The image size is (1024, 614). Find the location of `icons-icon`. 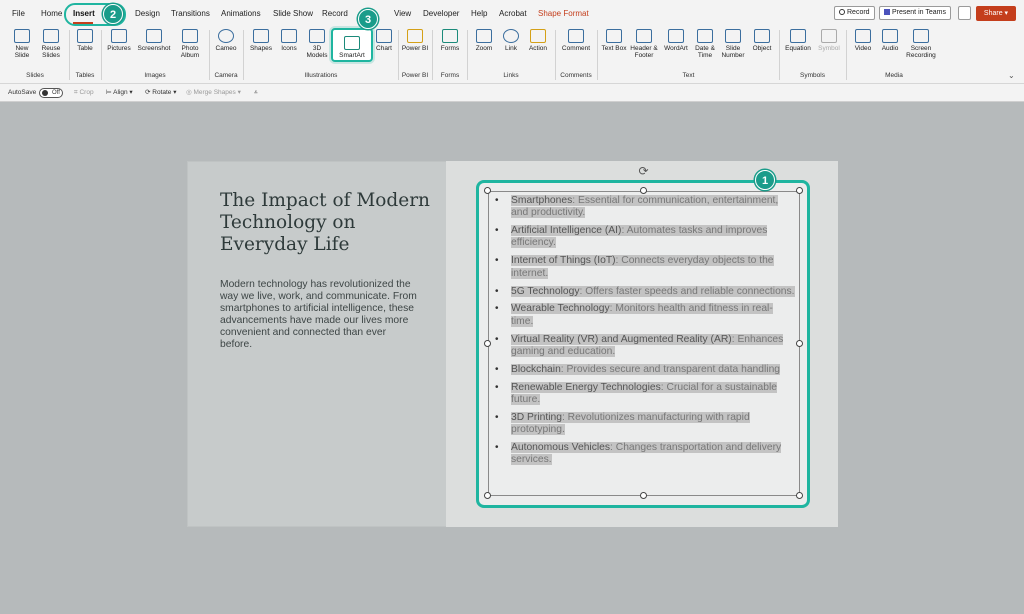

icons-icon is located at coordinates (289, 36).